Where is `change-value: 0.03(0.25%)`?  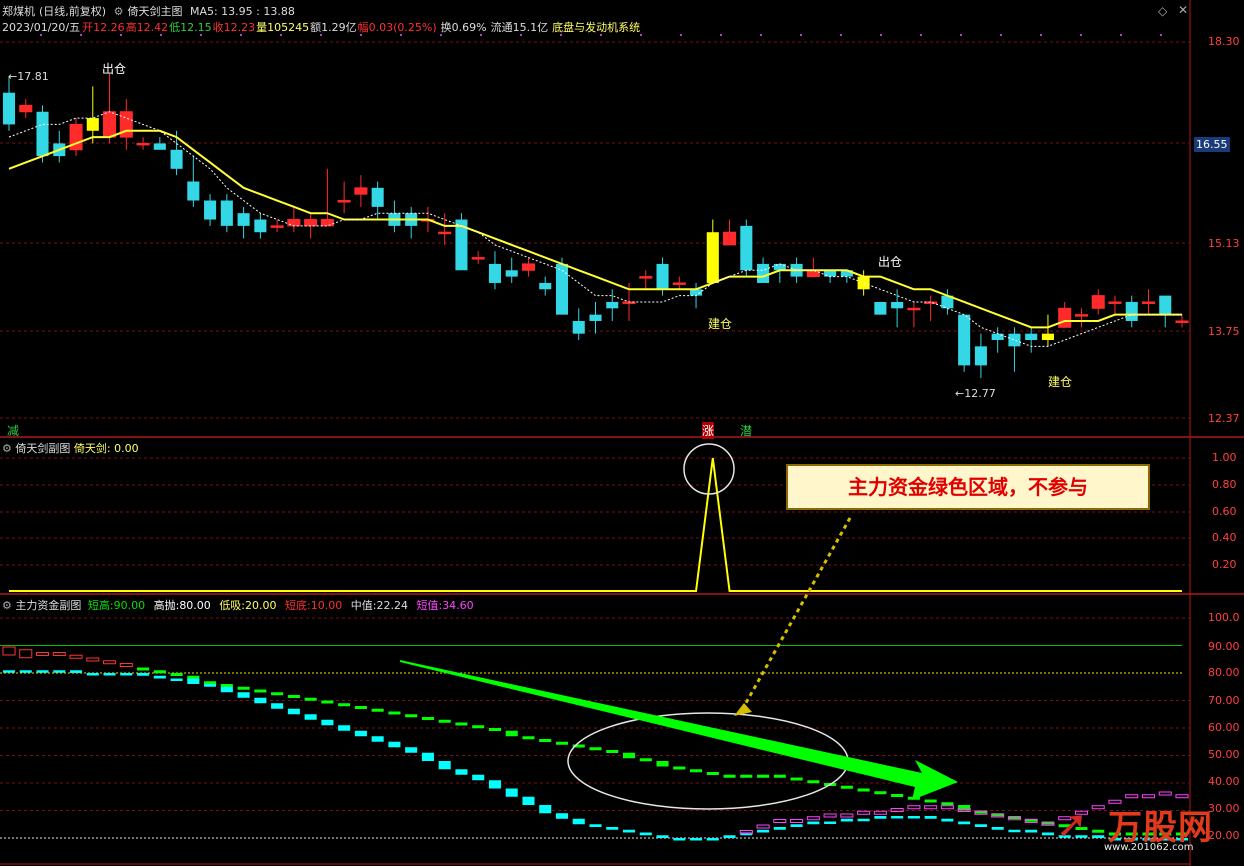
change-value: 0.03(0.25%) is located at coordinates (402, 27).